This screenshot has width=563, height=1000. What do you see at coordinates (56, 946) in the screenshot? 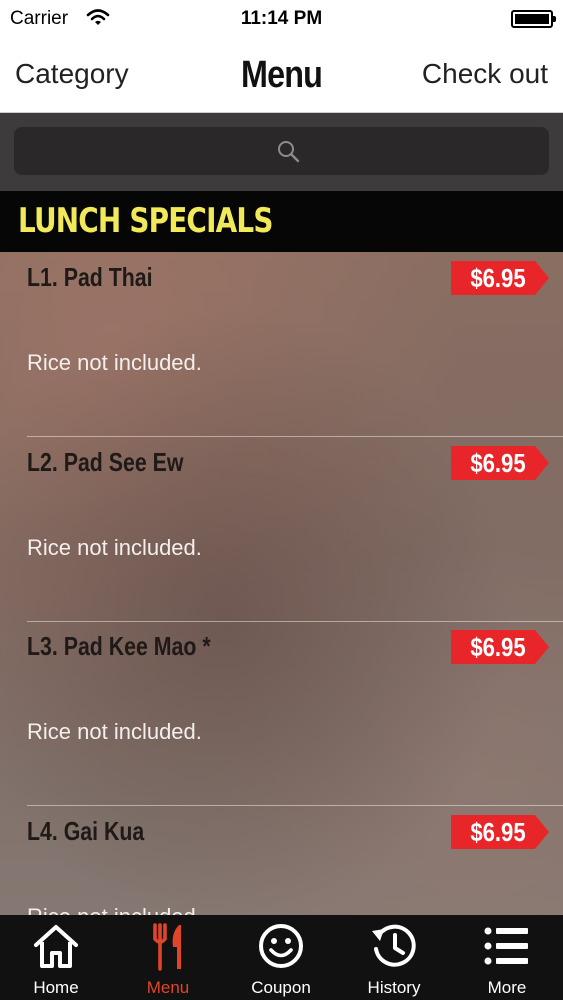
I see `home-icon` at bounding box center [56, 946].